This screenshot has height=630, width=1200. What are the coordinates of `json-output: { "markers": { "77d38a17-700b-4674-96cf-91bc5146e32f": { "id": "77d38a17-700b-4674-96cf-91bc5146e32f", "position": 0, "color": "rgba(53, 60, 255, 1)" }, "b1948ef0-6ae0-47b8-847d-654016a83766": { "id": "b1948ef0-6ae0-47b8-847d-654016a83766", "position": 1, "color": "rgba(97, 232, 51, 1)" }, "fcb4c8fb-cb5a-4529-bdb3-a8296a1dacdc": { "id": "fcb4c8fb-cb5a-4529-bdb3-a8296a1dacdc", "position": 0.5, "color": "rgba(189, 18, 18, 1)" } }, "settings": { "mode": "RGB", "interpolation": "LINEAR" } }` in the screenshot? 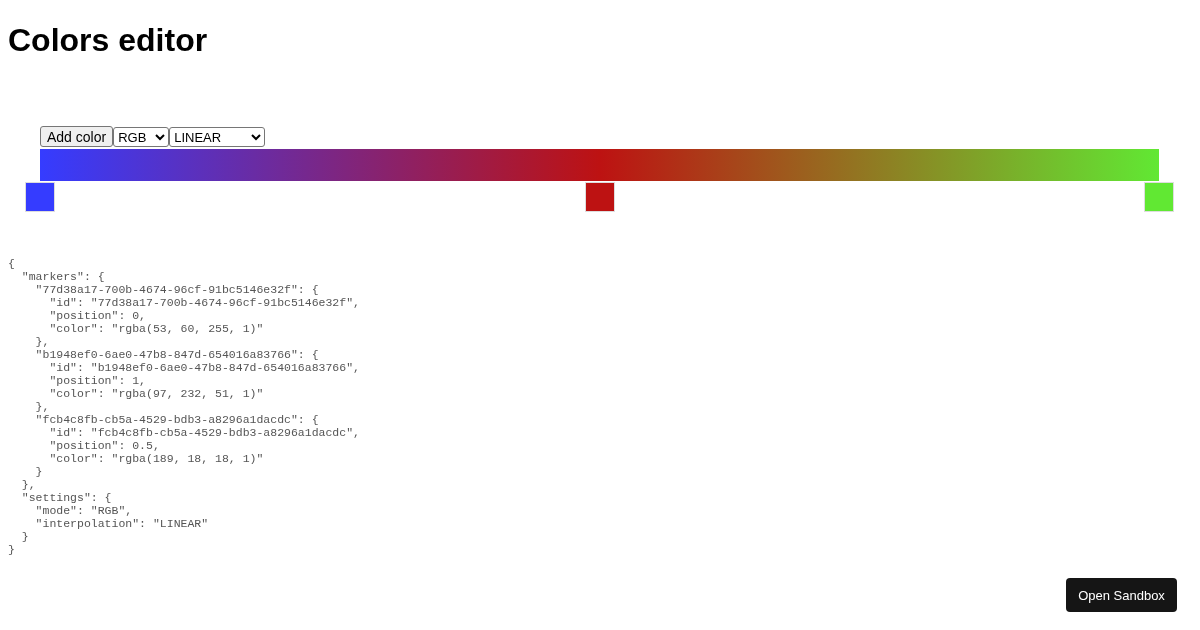 It's located at (184, 406).